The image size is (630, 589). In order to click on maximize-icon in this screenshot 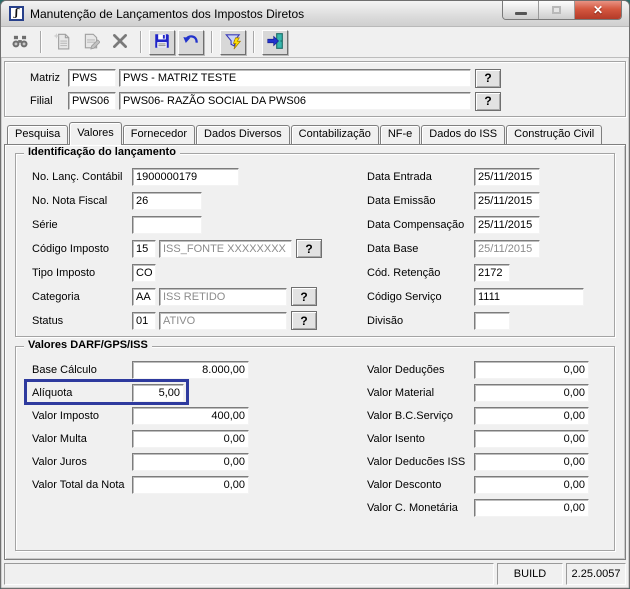, I will do `click(556, 10)`.